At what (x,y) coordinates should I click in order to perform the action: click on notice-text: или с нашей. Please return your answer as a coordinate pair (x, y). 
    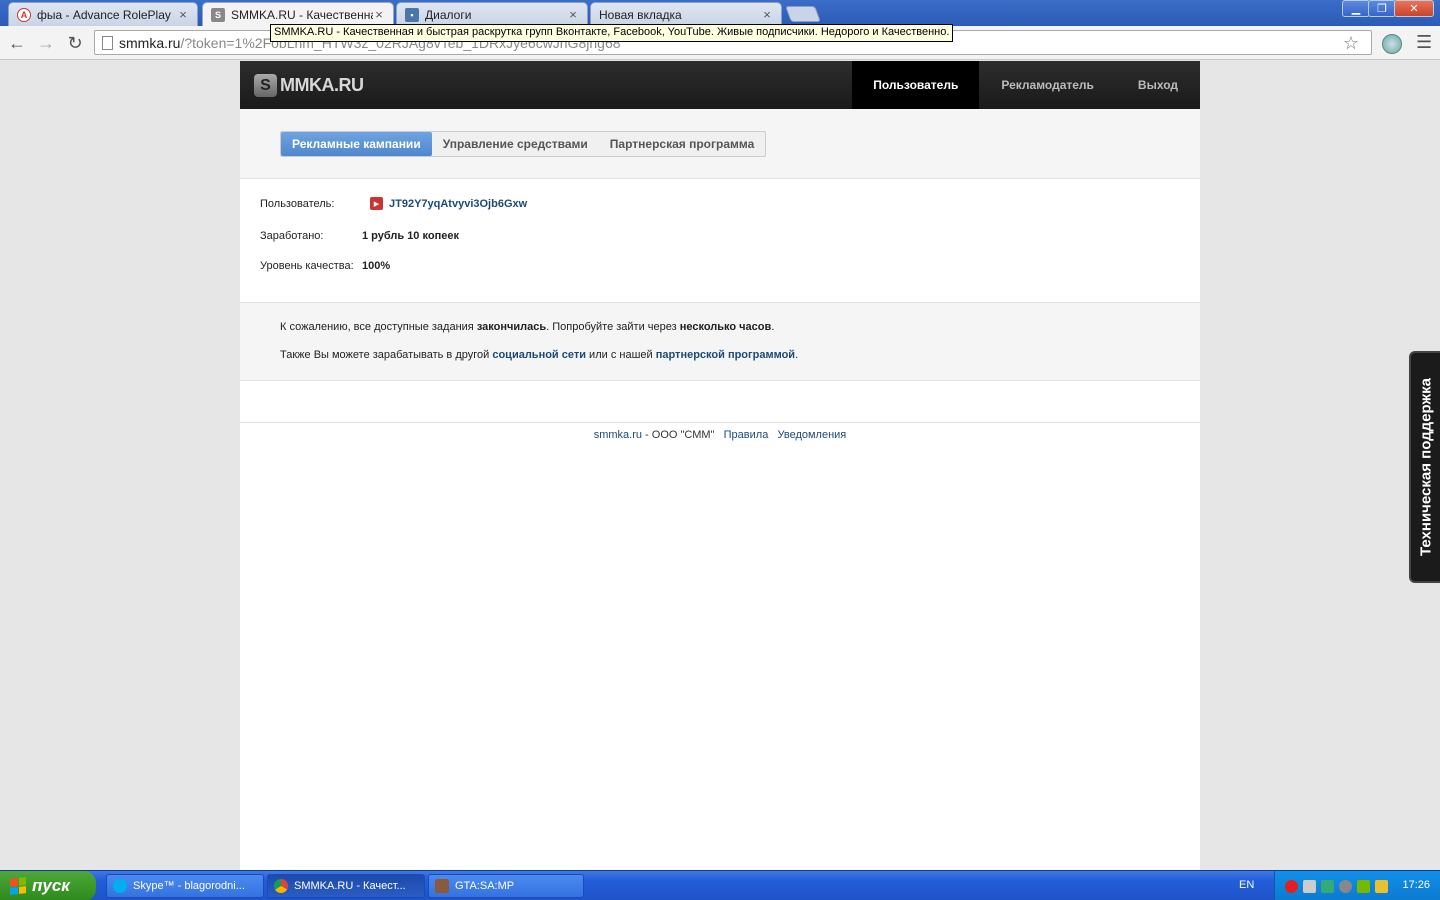
    Looking at the image, I should click on (621, 355).